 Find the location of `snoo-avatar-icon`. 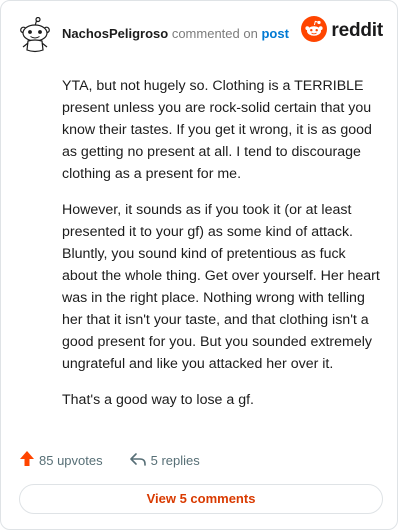

snoo-avatar-icon is located at coordinates (35, 34).